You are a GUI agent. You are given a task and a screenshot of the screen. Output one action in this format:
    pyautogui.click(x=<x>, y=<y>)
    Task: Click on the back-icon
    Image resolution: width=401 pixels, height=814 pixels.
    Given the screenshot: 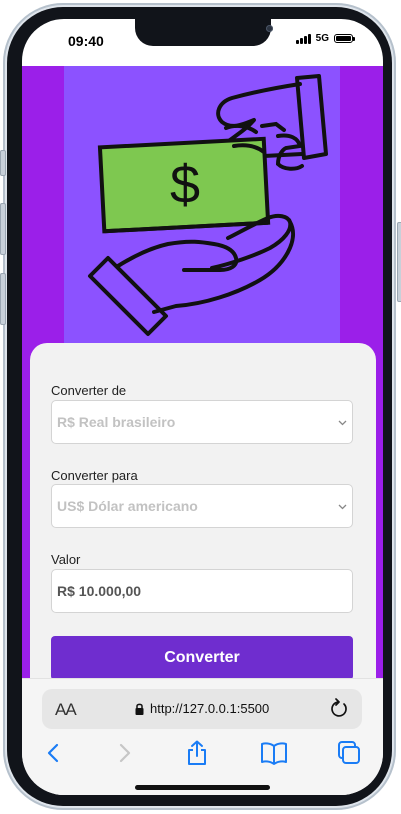 What is the action you would take?
    pyautogui.click(x=54, y=753)
    